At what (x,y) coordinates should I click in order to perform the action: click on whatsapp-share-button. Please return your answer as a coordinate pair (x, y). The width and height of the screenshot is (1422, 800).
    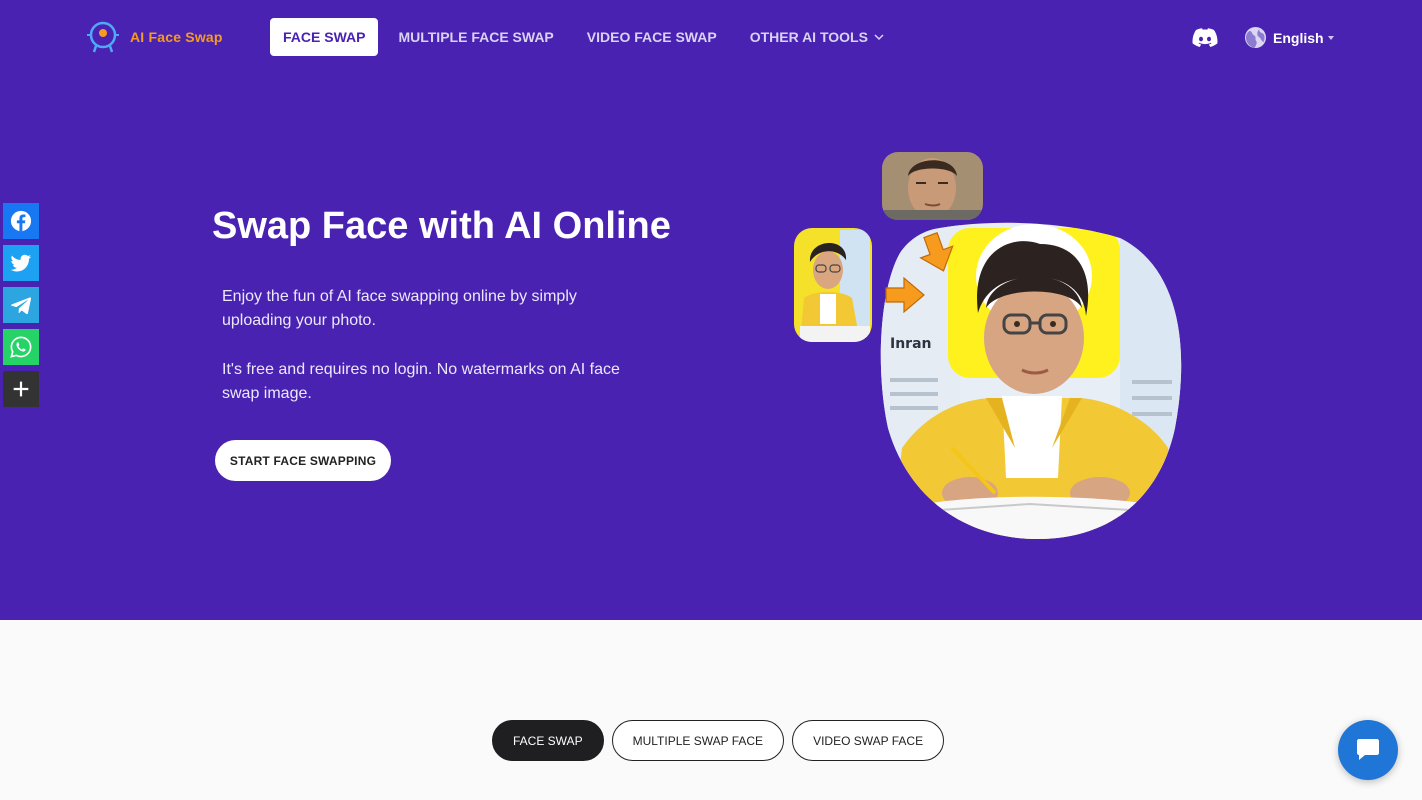
    Looking at the image, I should click on (21, 347).